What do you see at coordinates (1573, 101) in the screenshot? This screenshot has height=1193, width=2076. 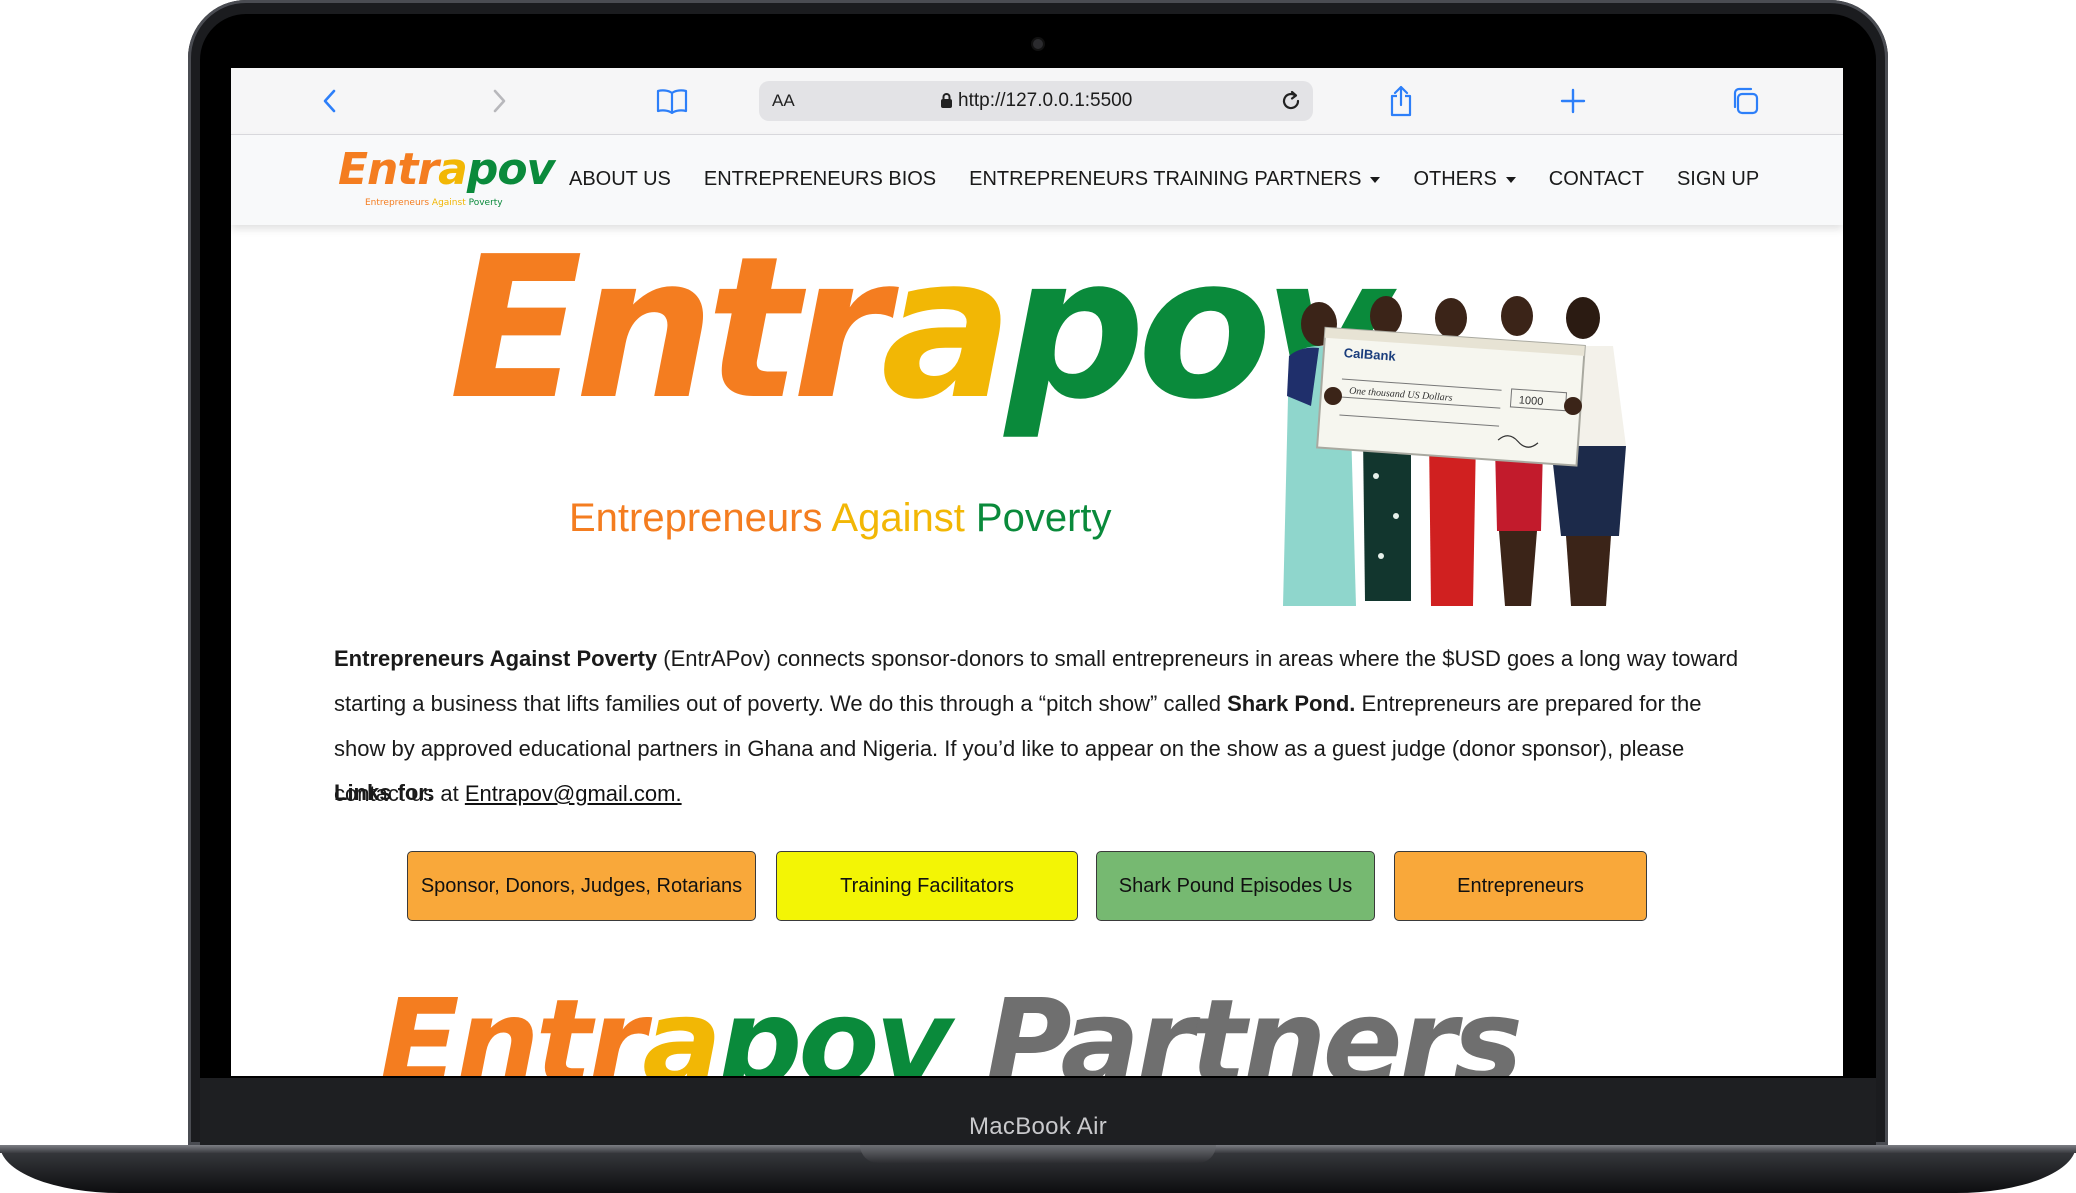 I see `new-tab-icon` at bounding box center [1573, 101].